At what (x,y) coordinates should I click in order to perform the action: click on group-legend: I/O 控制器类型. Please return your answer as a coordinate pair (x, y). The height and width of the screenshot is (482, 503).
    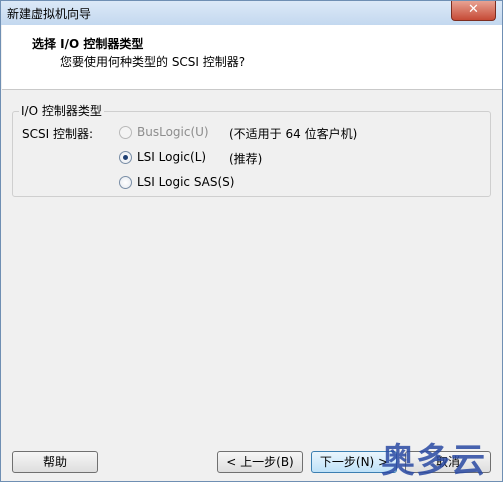
    Looking at the image, I should click on (61, 110).